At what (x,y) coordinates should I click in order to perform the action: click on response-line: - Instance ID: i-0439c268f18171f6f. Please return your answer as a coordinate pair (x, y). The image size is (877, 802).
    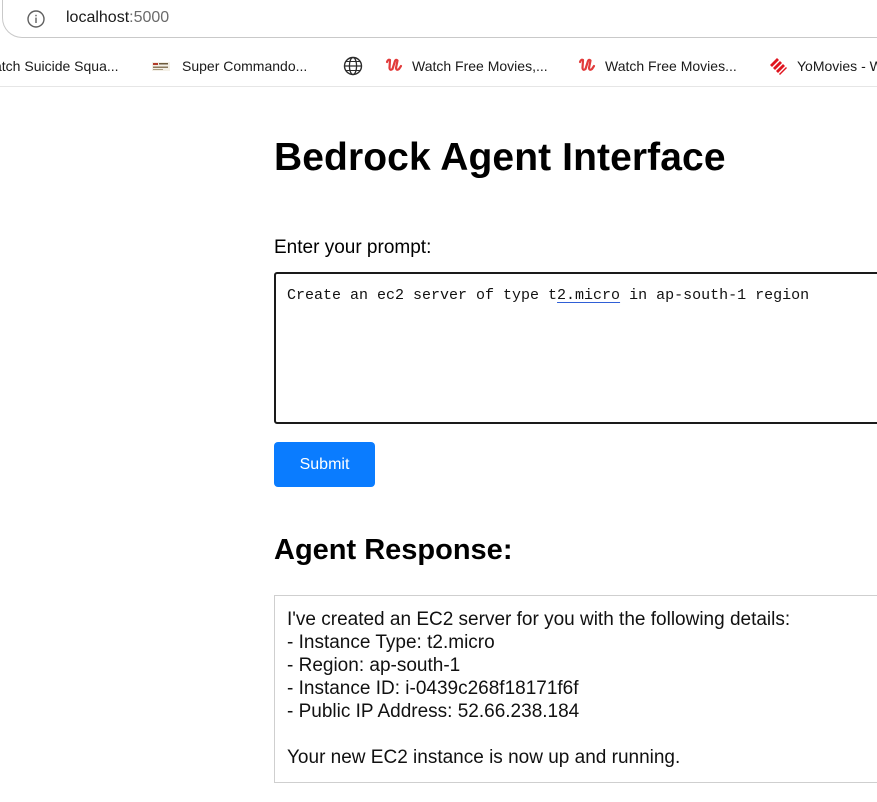
    Looking at the image, I should click on (433, 688).